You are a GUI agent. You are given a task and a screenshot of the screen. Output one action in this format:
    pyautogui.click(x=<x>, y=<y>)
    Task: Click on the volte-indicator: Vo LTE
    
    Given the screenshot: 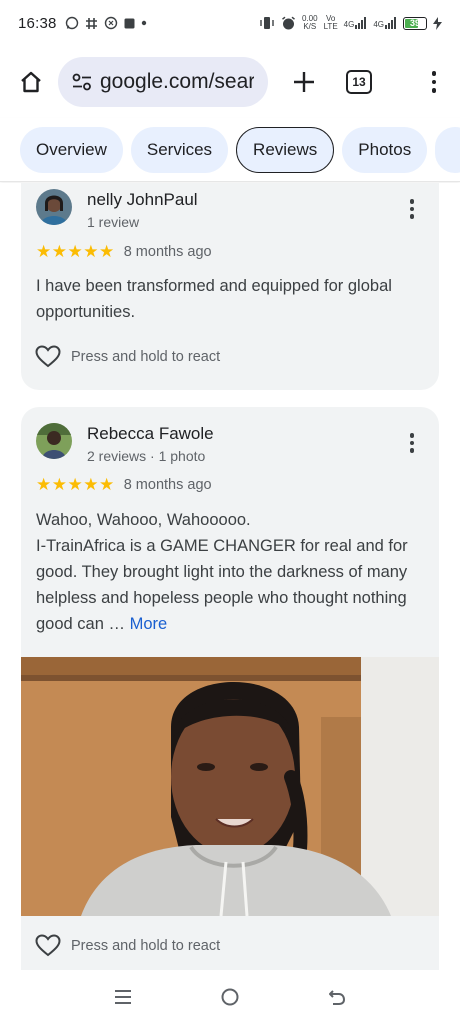 What is the action you would take?
    pyautogui.click(x=331, y=23)
    